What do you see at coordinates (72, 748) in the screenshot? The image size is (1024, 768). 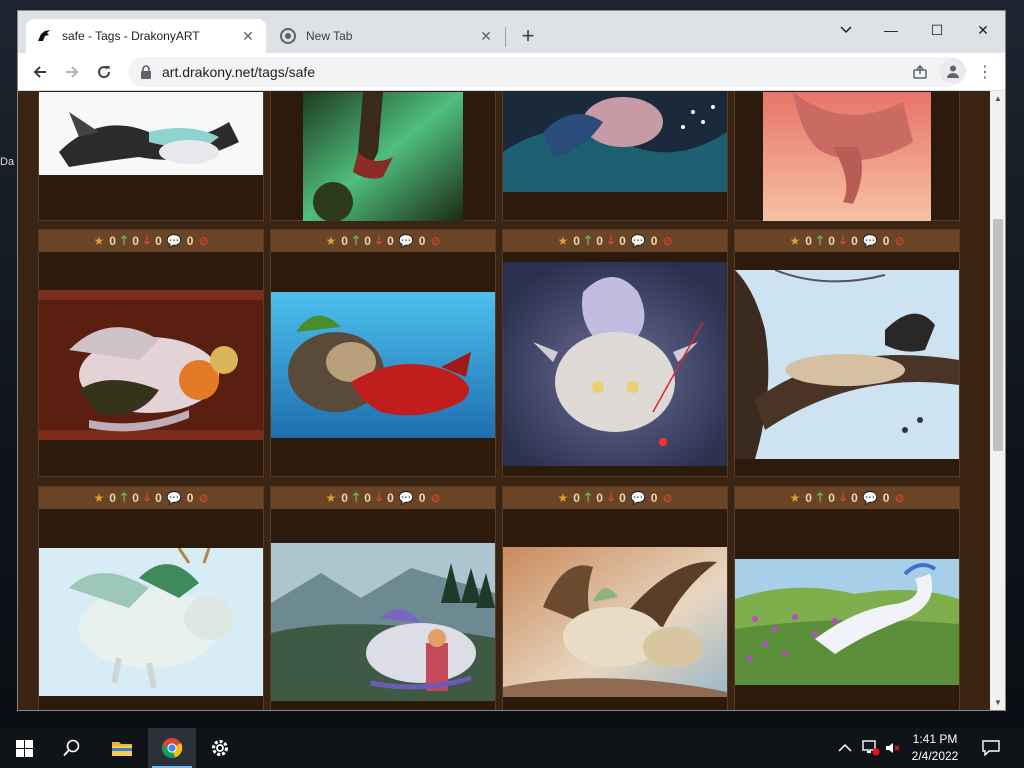 I see `search-icon` at bounding box center [72, 748].